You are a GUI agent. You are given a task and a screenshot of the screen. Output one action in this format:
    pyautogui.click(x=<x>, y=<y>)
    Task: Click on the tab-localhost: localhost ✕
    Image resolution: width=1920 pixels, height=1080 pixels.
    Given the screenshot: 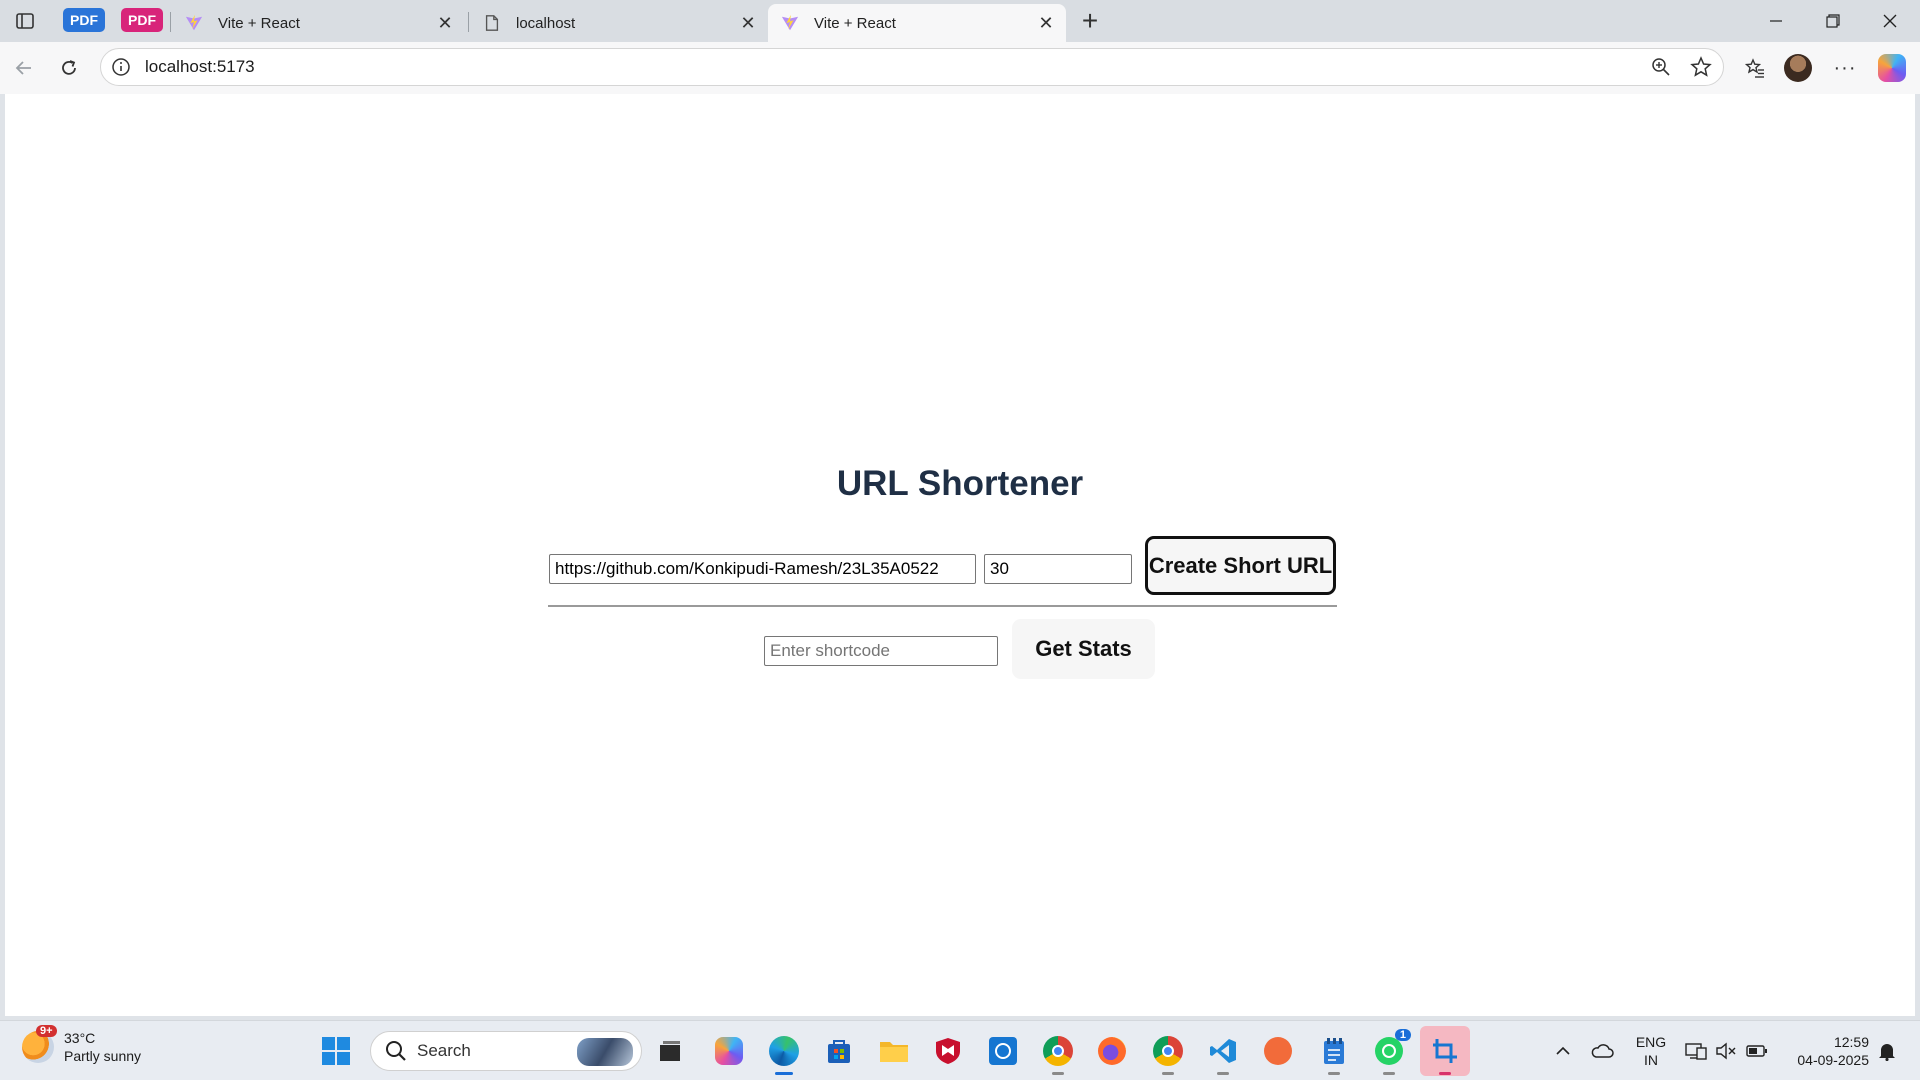 What is the action you would take?
    pyautogui.click(x=619, y=23)
    